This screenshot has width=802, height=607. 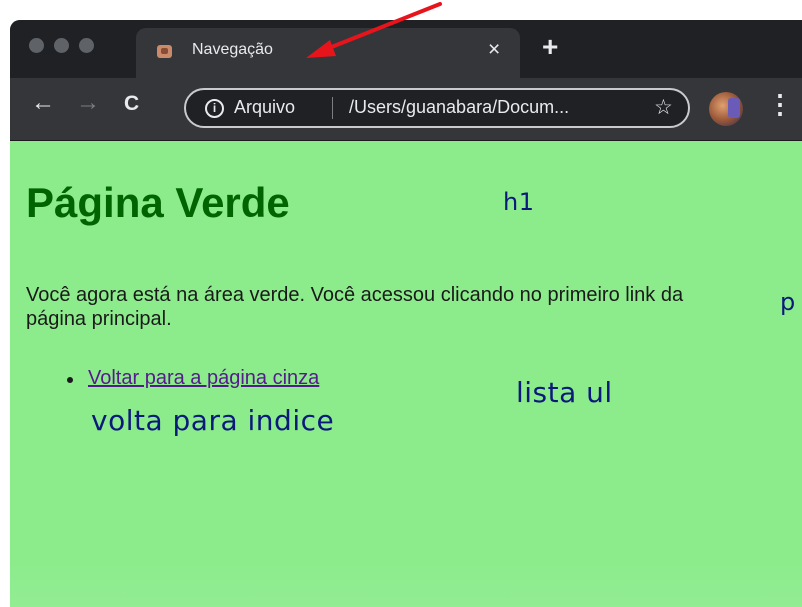 I want to click on list-item: Voltar para a página cinza, so click(x=172, y=378).